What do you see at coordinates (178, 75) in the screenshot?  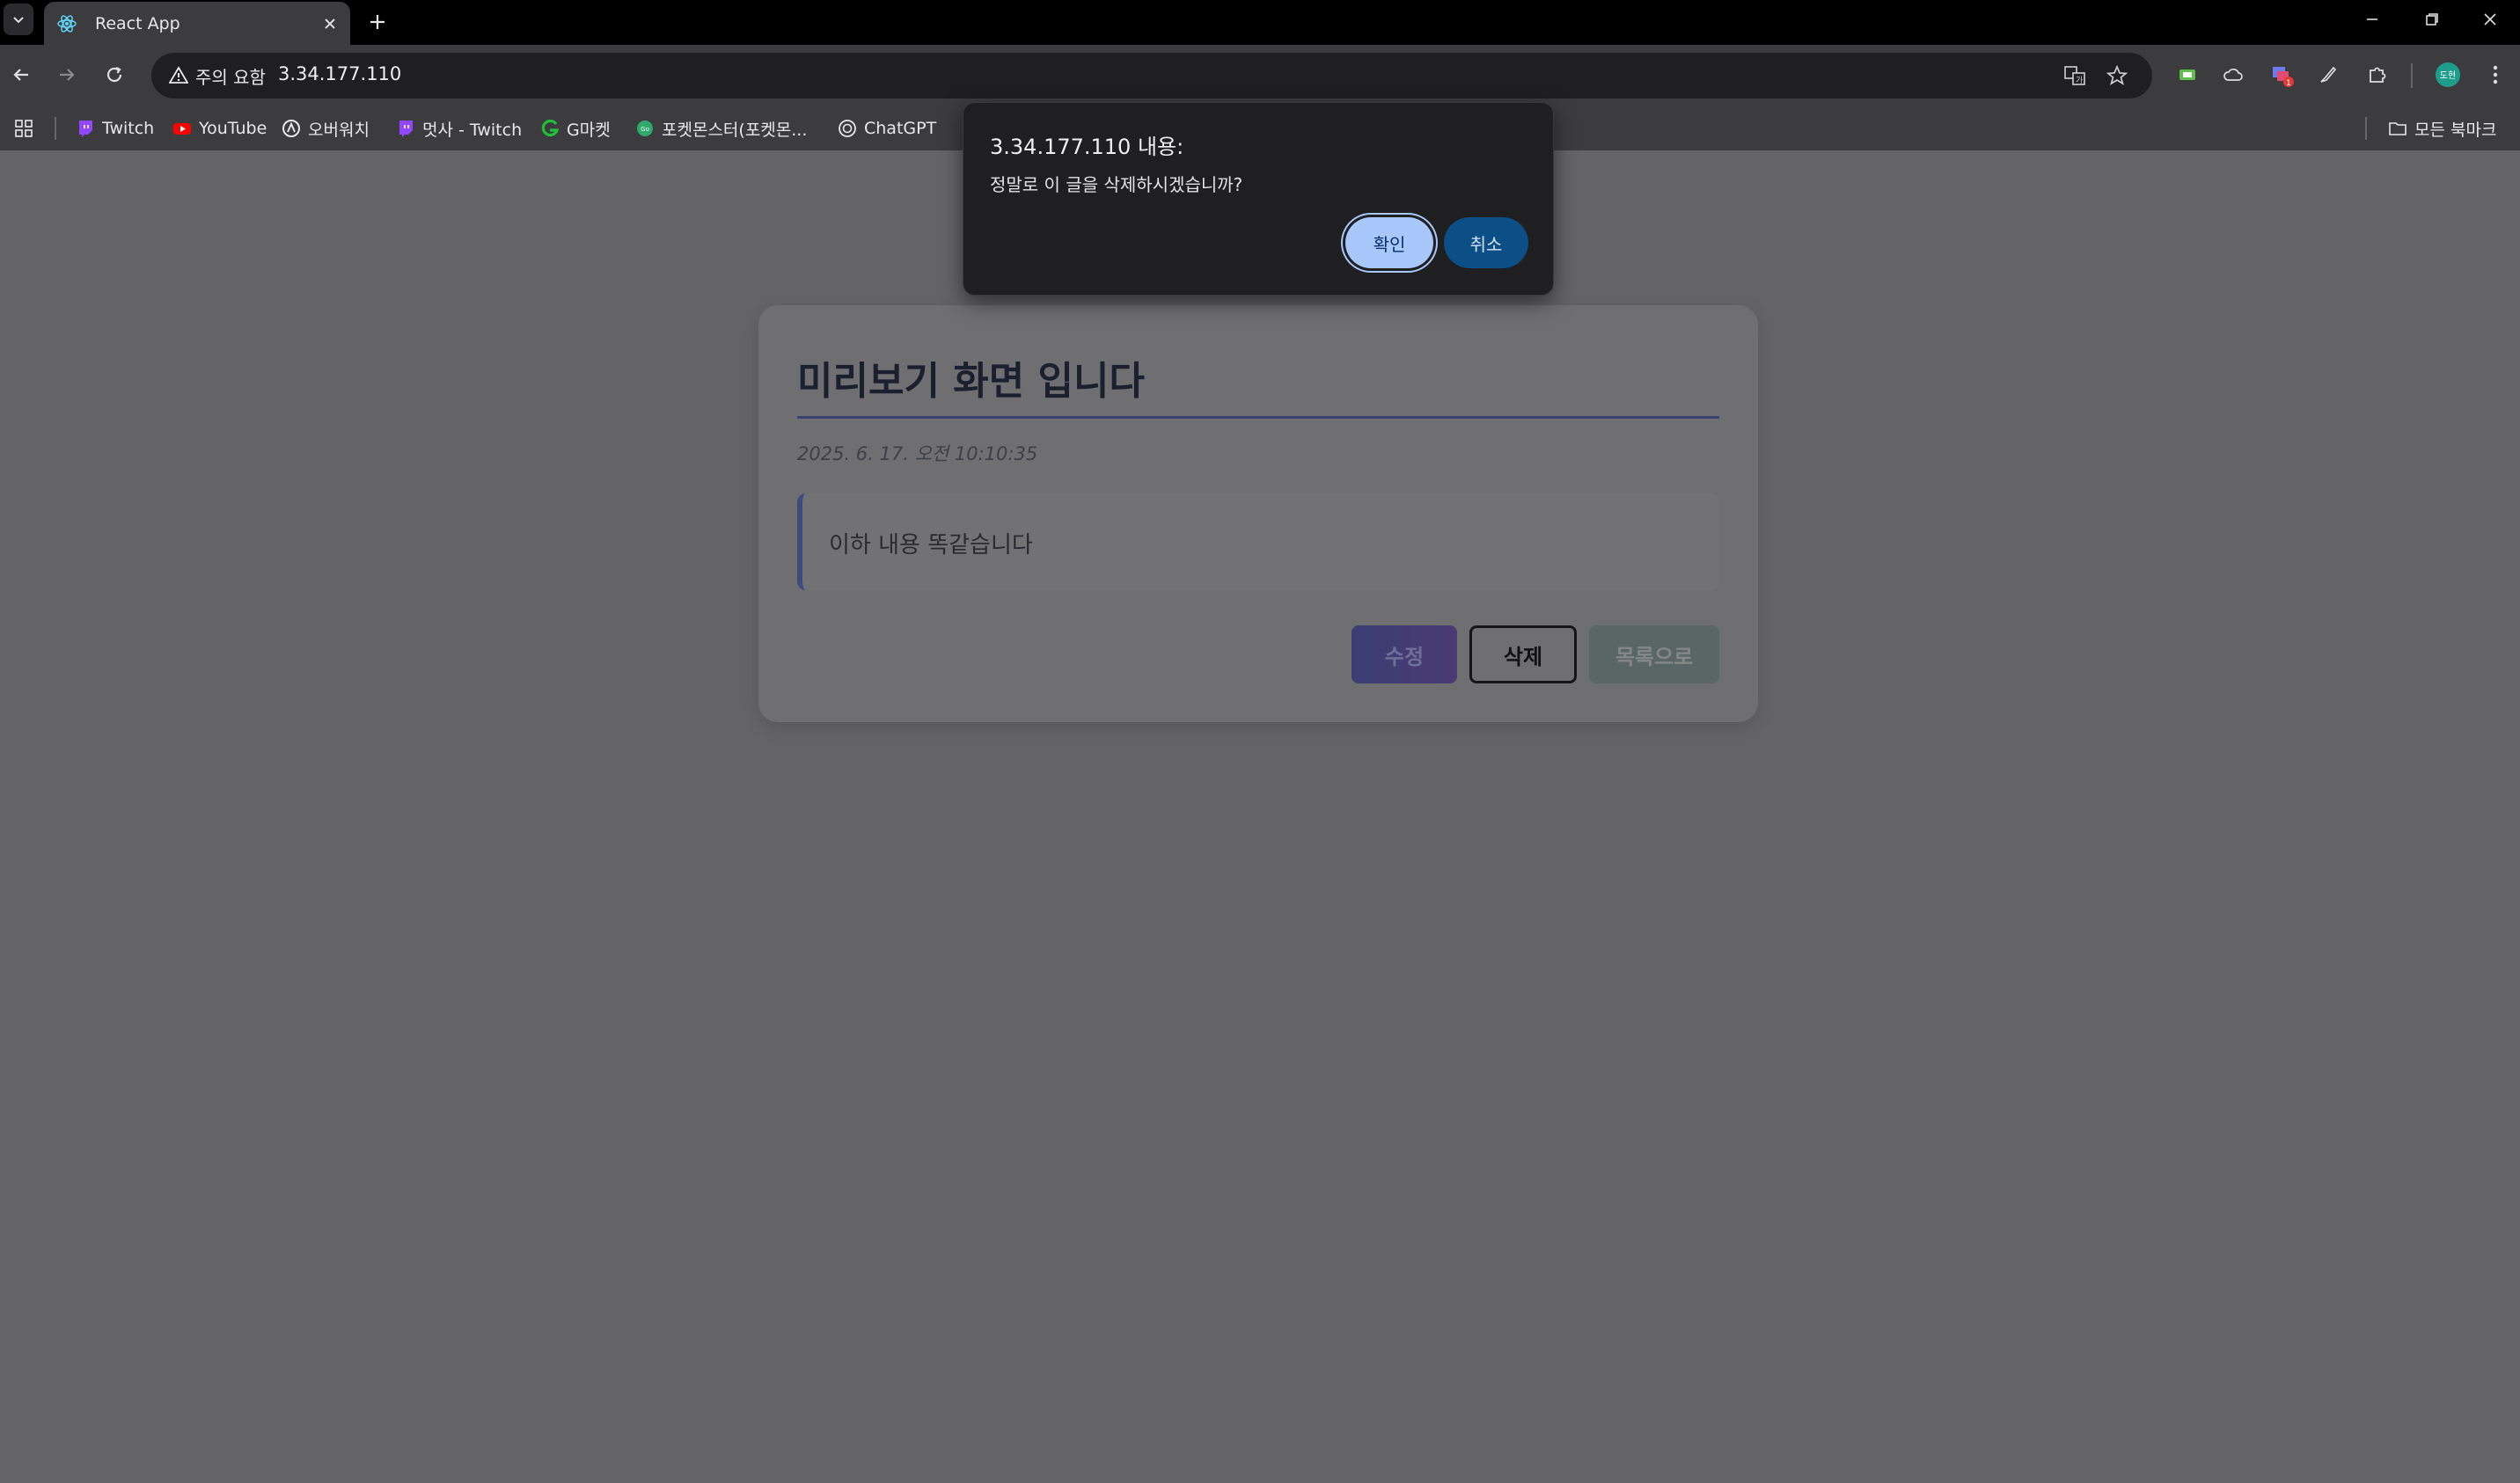 I see `warning-icon` at bounding box center [178, 75].